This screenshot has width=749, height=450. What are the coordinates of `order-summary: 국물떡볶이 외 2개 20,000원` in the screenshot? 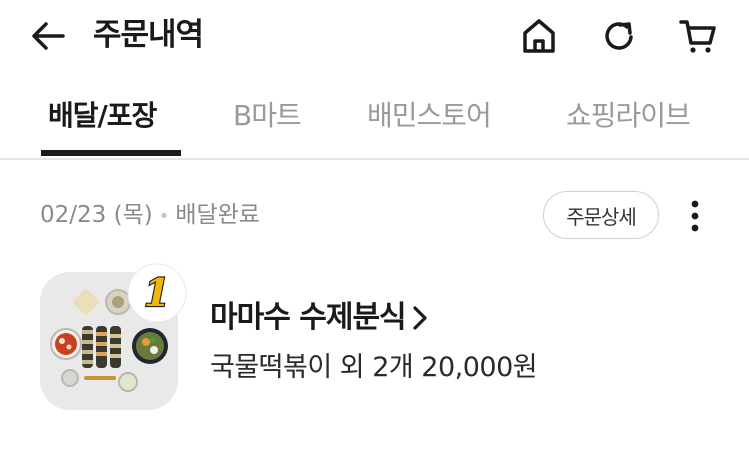 It's located at (374, 367).